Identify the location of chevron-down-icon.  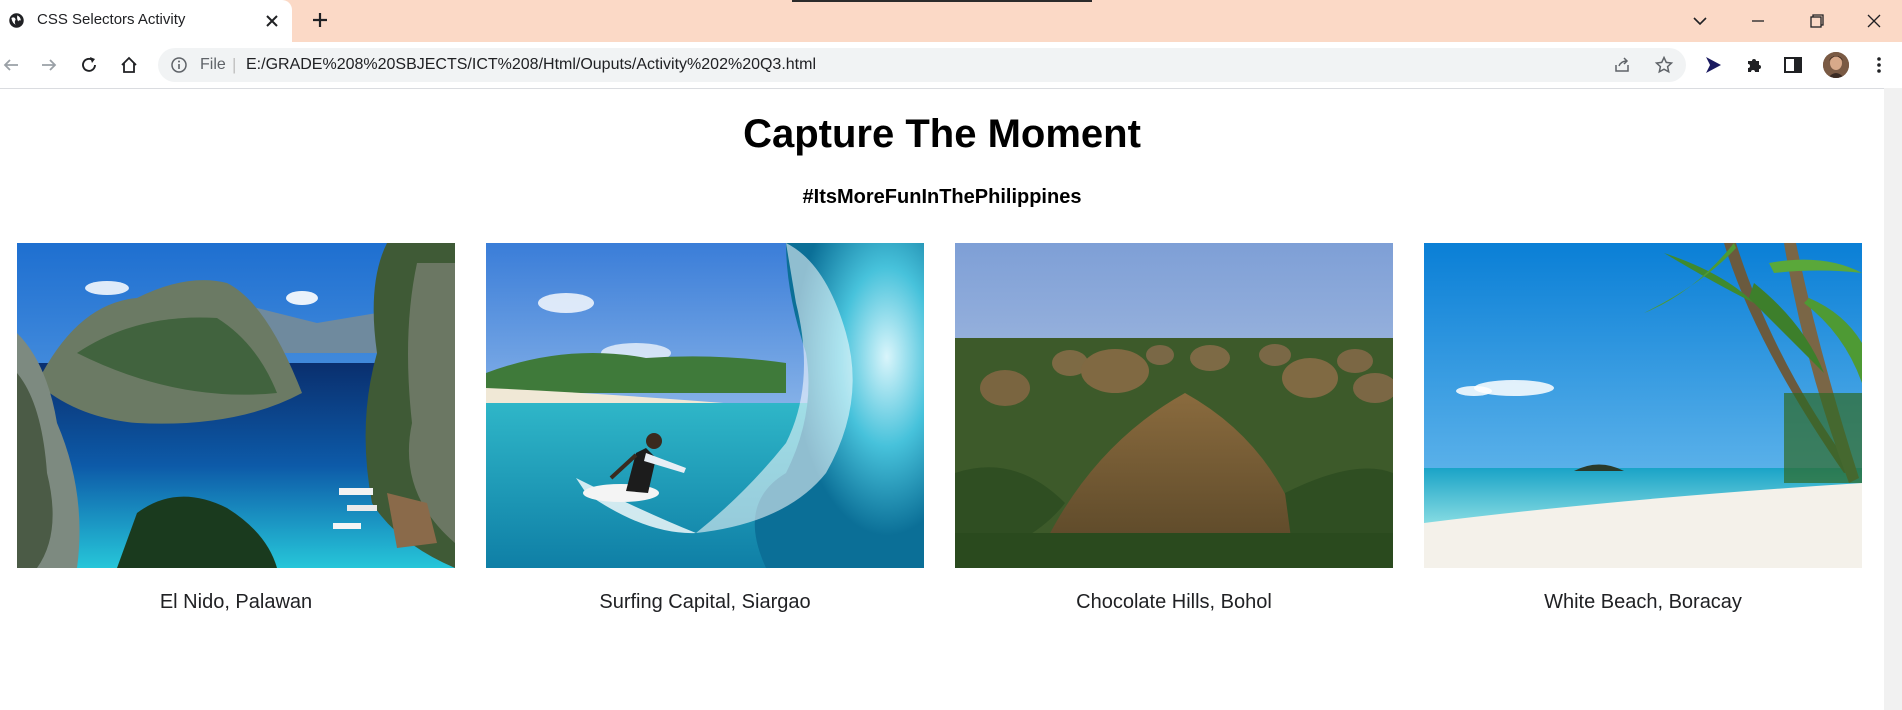
(1700, 21).